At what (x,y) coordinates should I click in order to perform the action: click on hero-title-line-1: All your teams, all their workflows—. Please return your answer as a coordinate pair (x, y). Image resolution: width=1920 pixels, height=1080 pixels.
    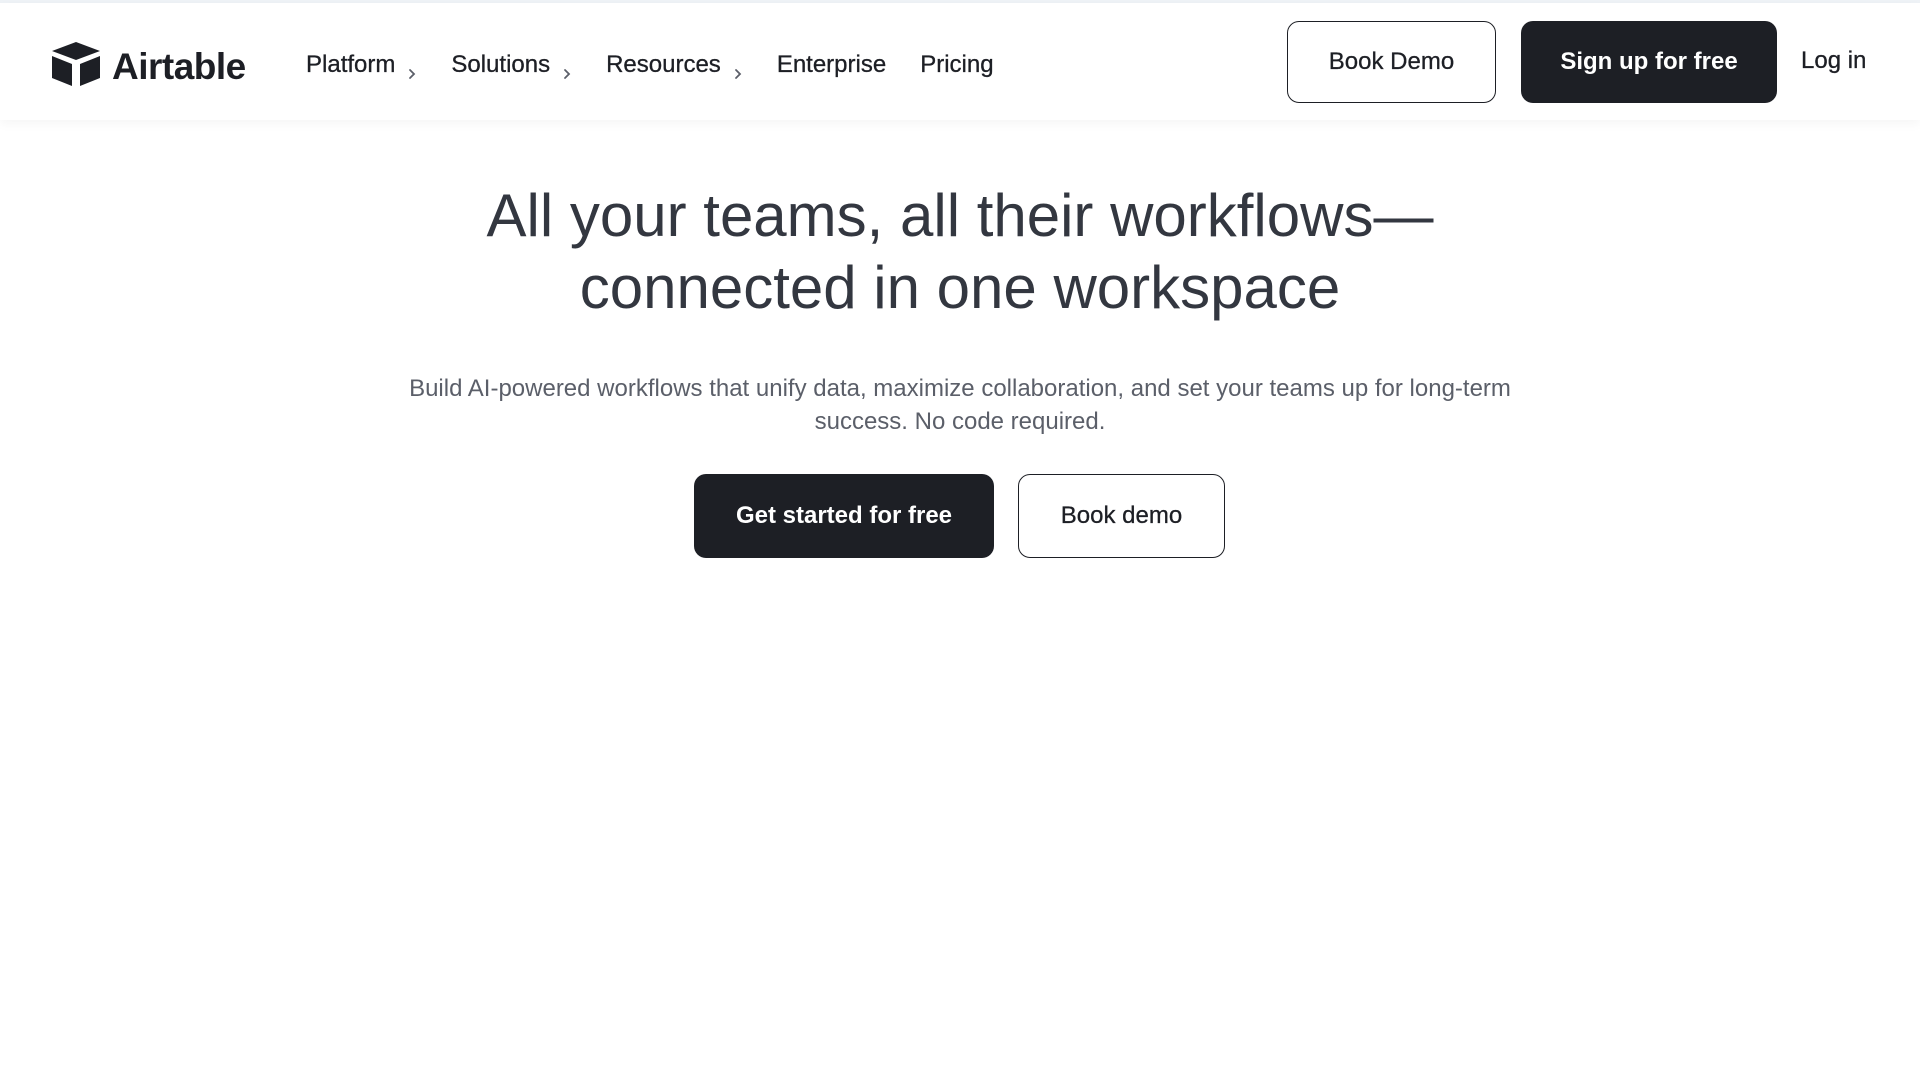
    Looking at the image, I should click on (960, 215).